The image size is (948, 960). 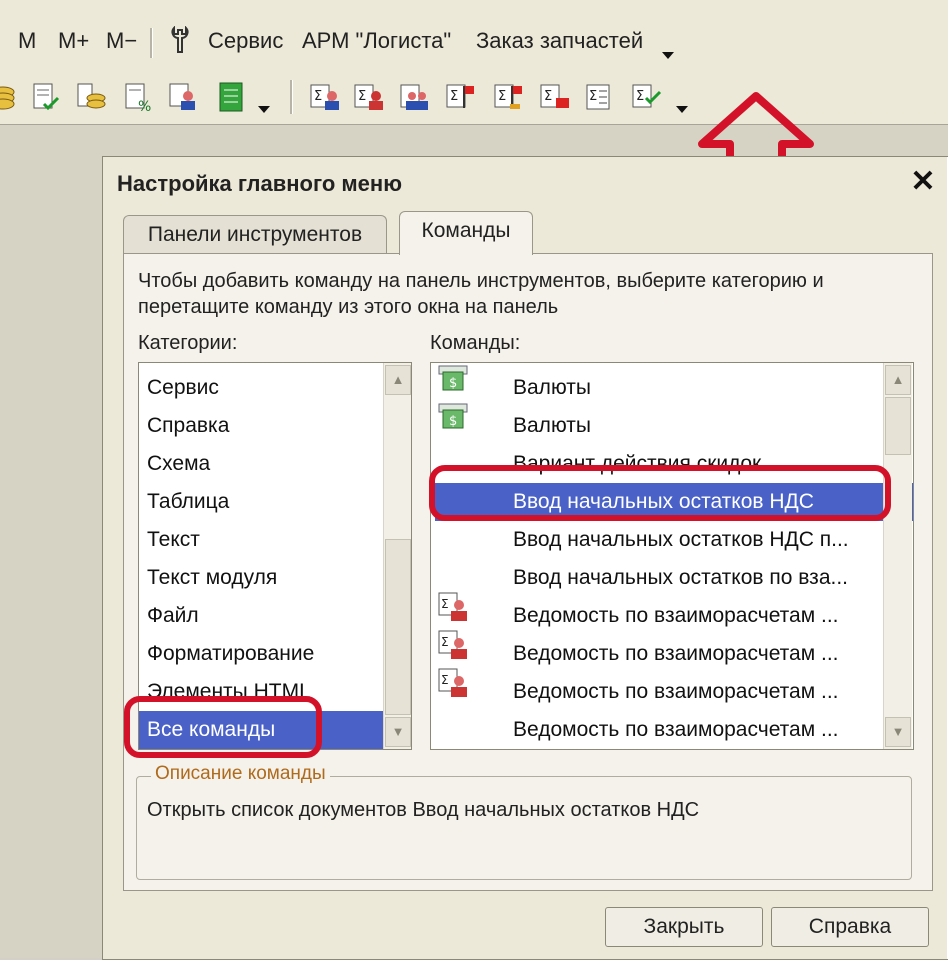 What do you see at coordinates (850, 927) in the screenshot?
I see `help-button: Справка` at bounding box center [850, 927].